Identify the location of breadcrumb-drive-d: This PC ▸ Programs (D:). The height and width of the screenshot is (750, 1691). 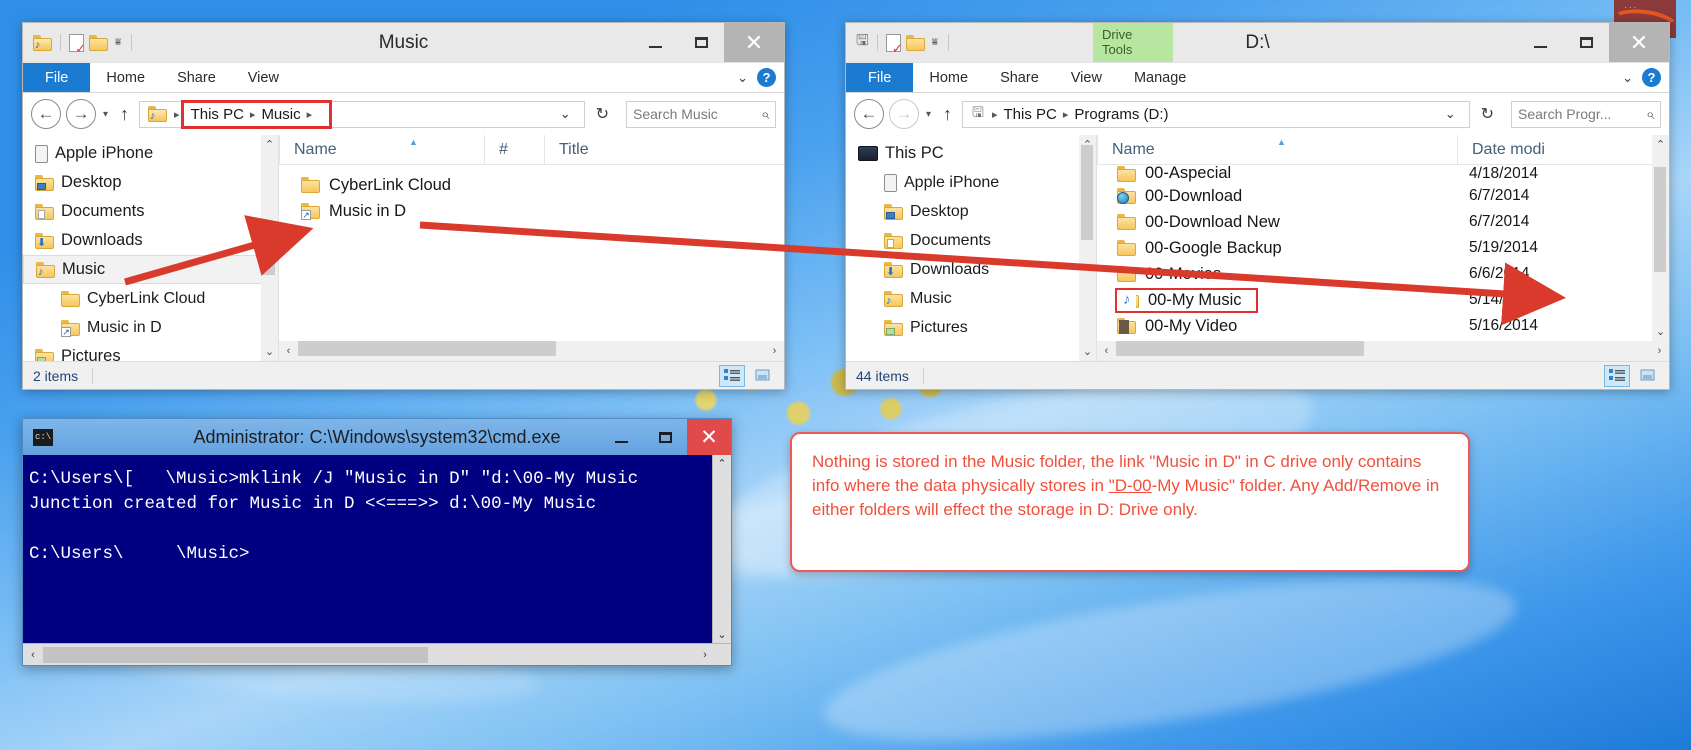
(1086, 114).